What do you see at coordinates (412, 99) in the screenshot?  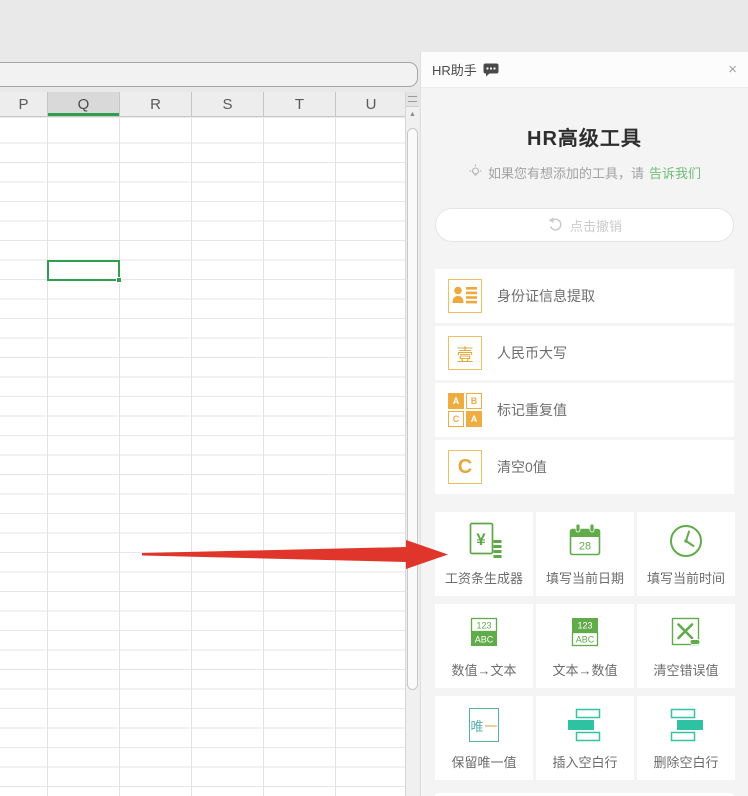 I see `split-handle` at bounding box center [412, 99].